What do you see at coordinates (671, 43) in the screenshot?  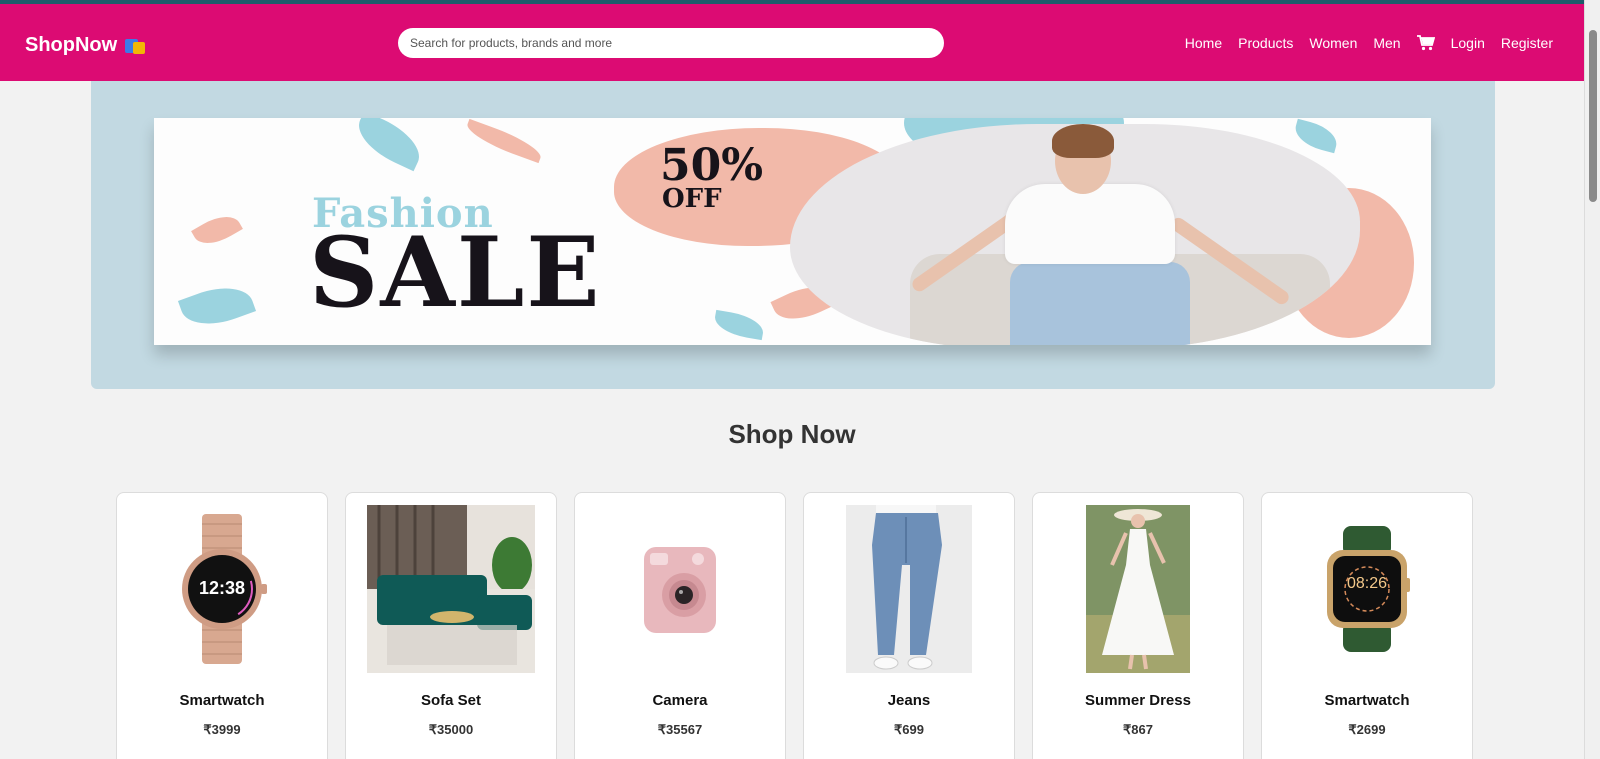 I see `search-input` at bounding box center [671, 43].